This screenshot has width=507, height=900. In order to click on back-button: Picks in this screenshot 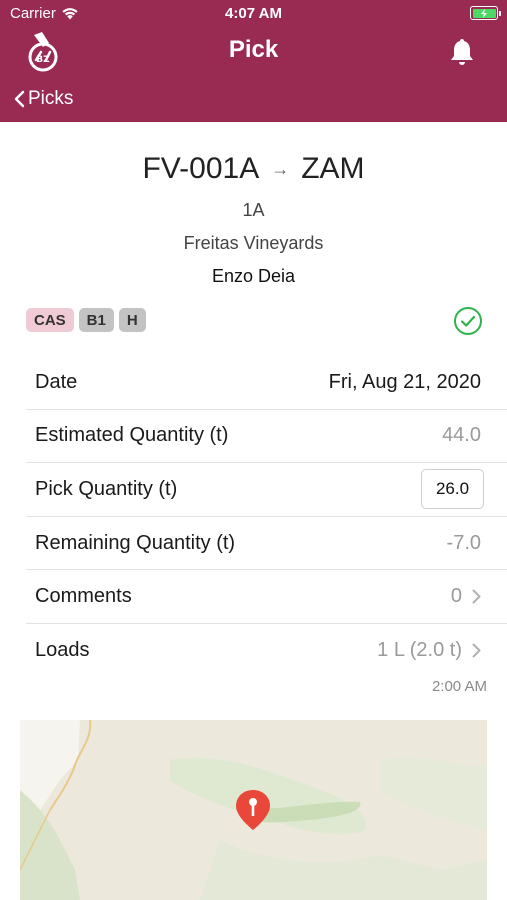, I will do `click(43, 99)`.